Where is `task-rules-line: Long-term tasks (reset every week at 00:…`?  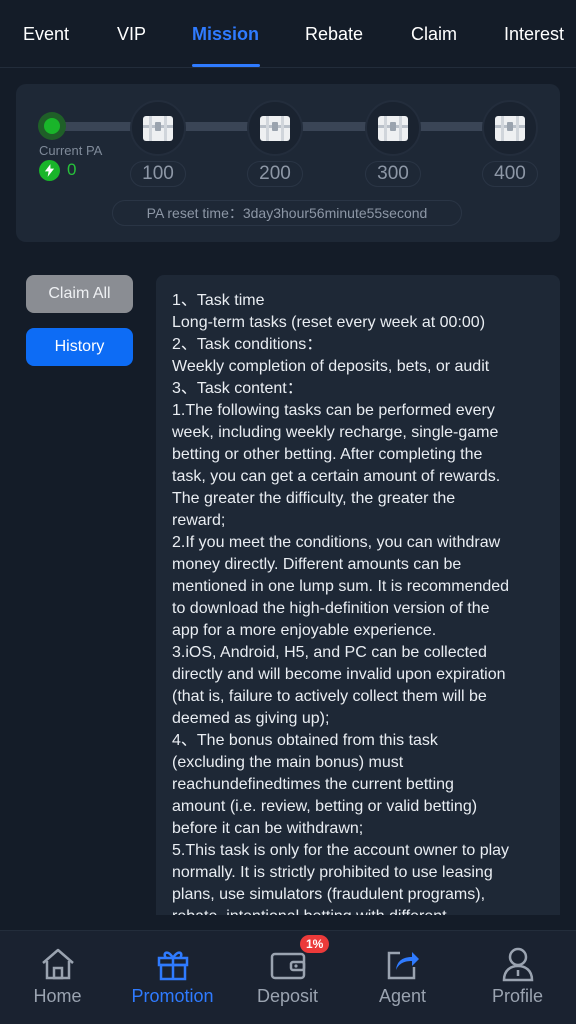 task-rules-line: Long-term tasks (reset every week at 00:… is located at coordinates (329, 322).